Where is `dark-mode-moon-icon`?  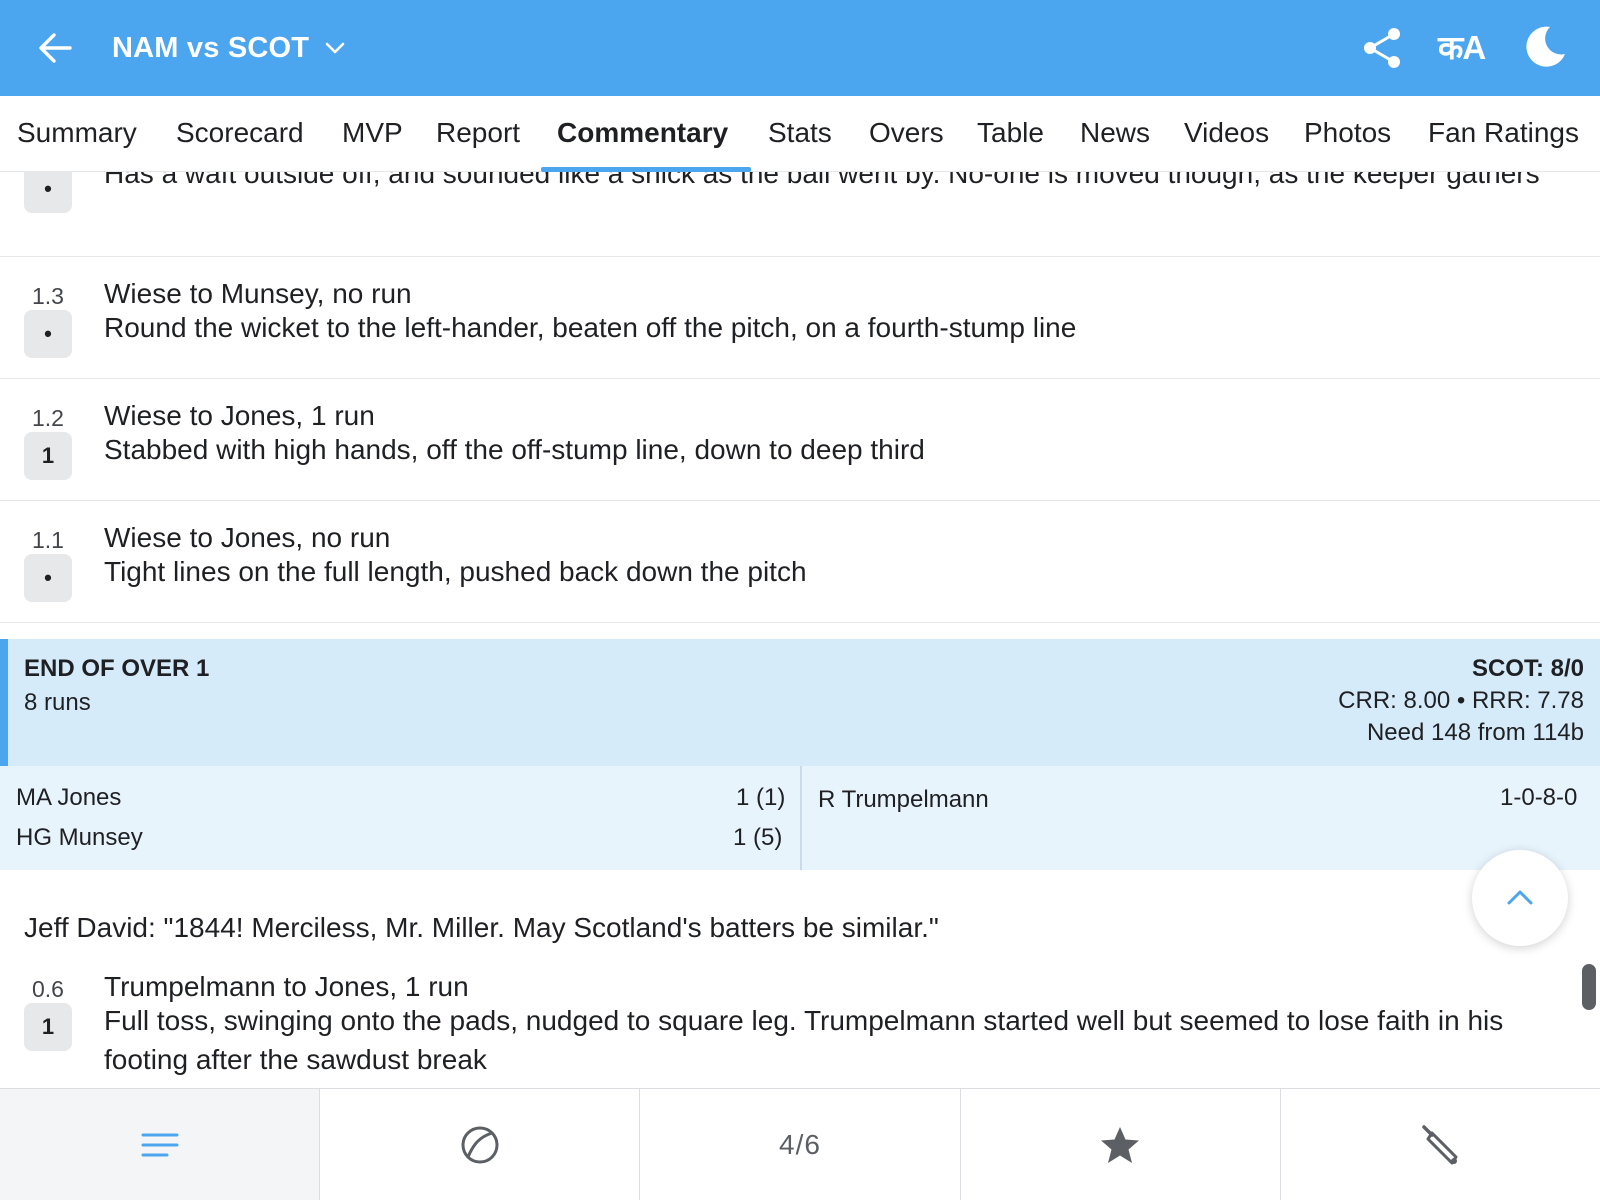 dark-mode-moon-icon is located at coordinates (1545, 47).